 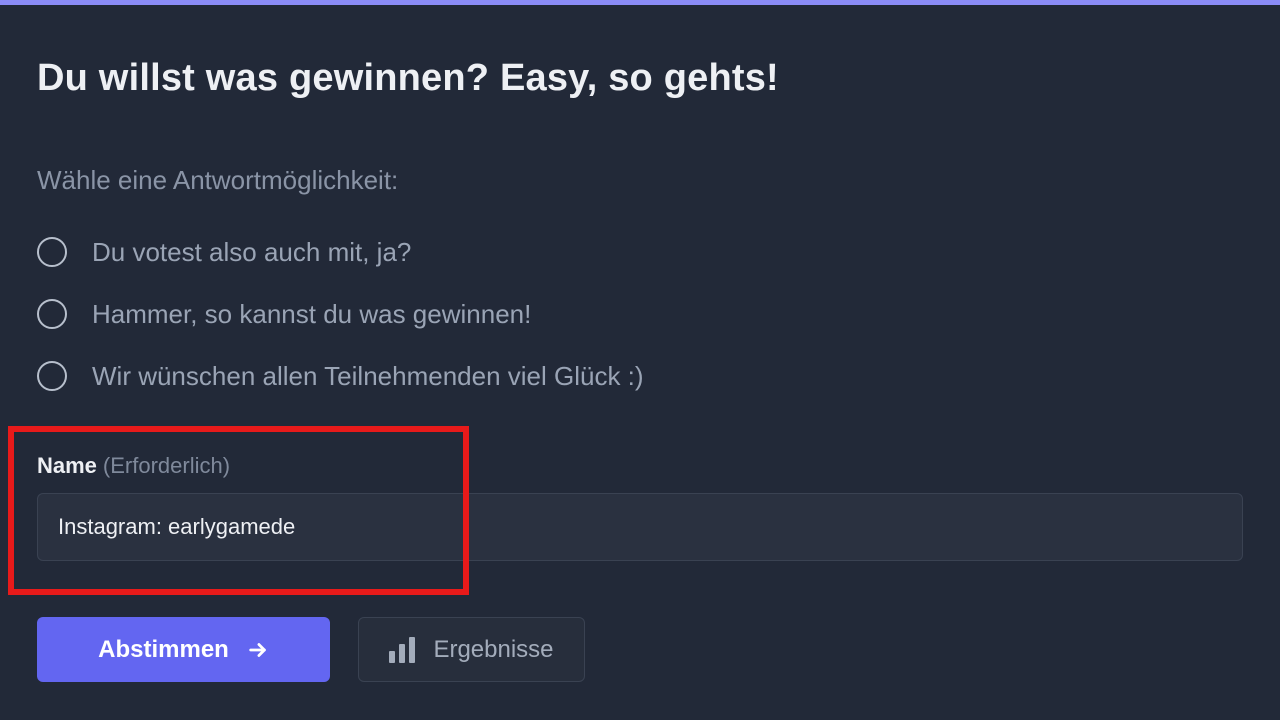 I want to click on answer-option-label: Du votest also auch mit, ja?, so click(x=252, y=251).